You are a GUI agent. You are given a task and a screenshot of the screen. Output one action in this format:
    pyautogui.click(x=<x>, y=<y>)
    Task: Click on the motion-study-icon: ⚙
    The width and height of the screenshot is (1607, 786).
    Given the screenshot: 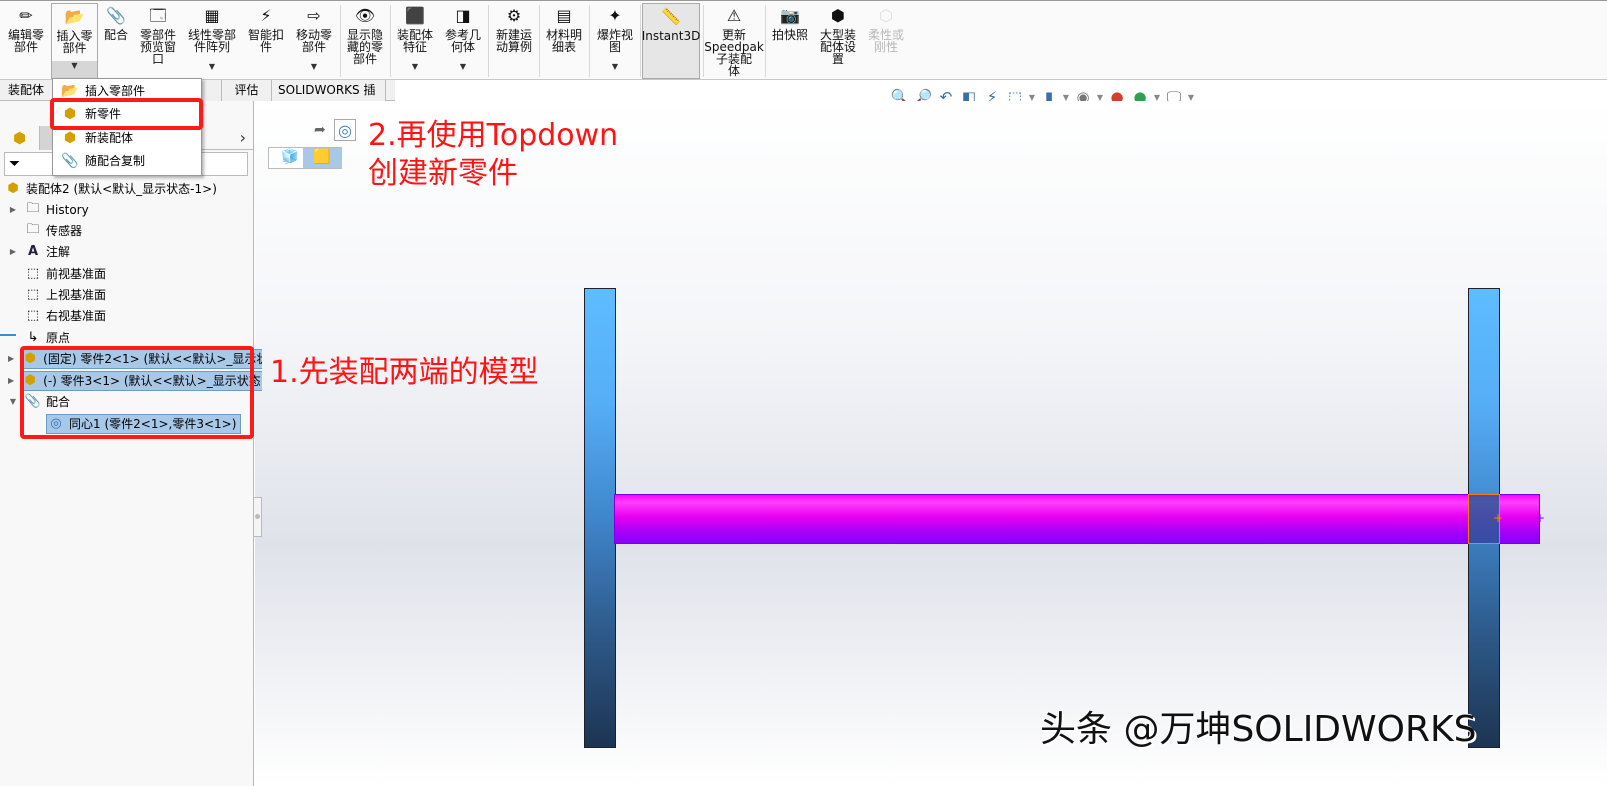 What is the action you would take?
    pyautogui.click(x=514, y=15)
    